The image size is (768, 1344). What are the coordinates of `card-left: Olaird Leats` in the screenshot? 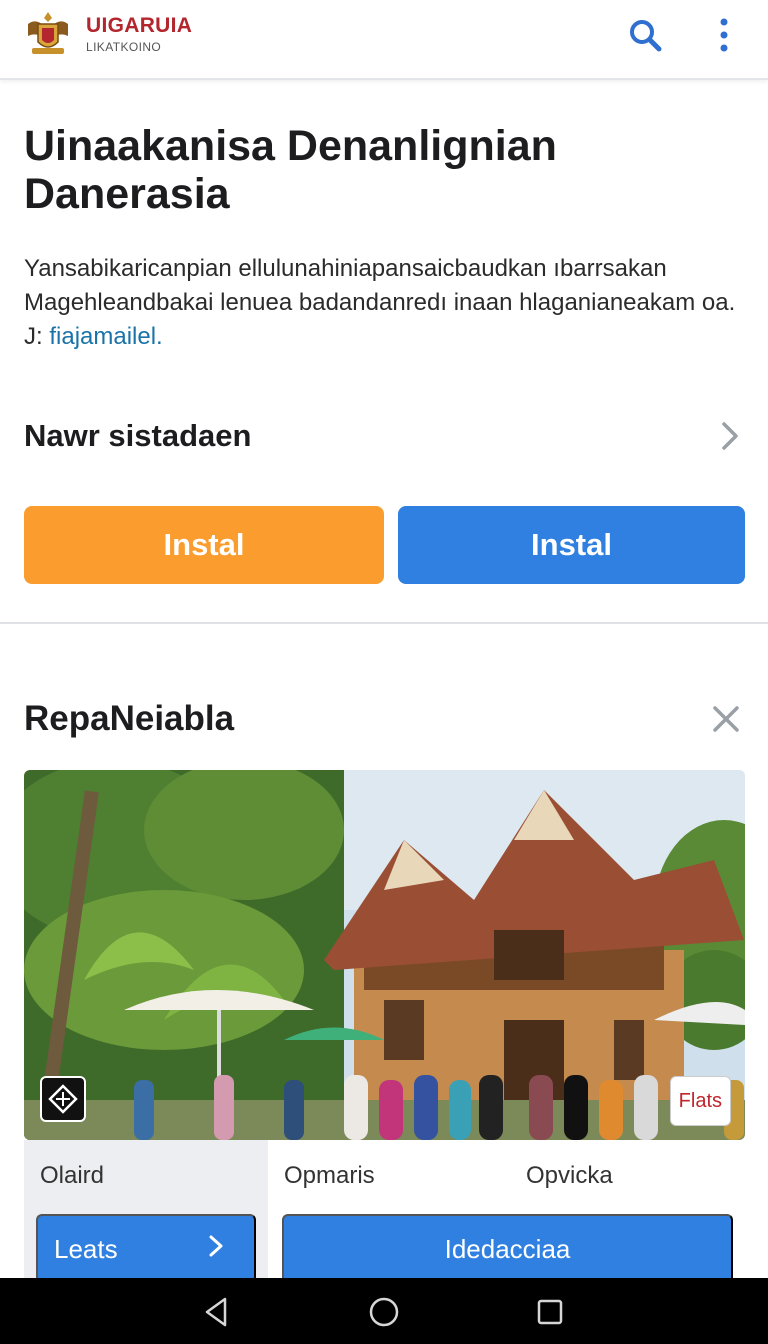 It's located at (146, 1215).